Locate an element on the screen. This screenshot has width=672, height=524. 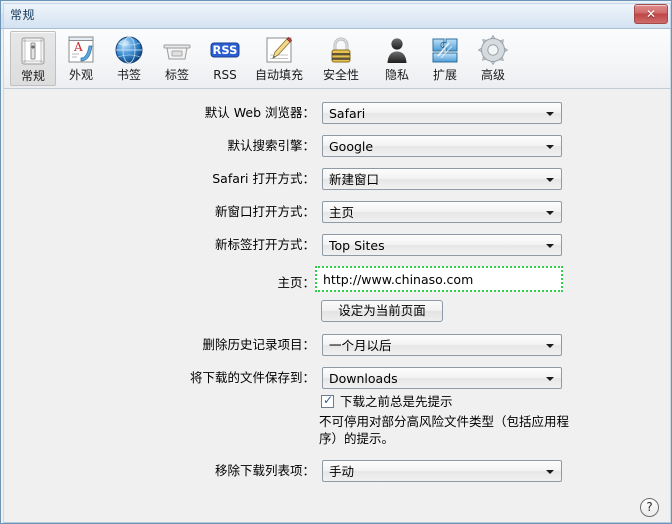
default-search-value: Google is located at coordinates (351, 146).